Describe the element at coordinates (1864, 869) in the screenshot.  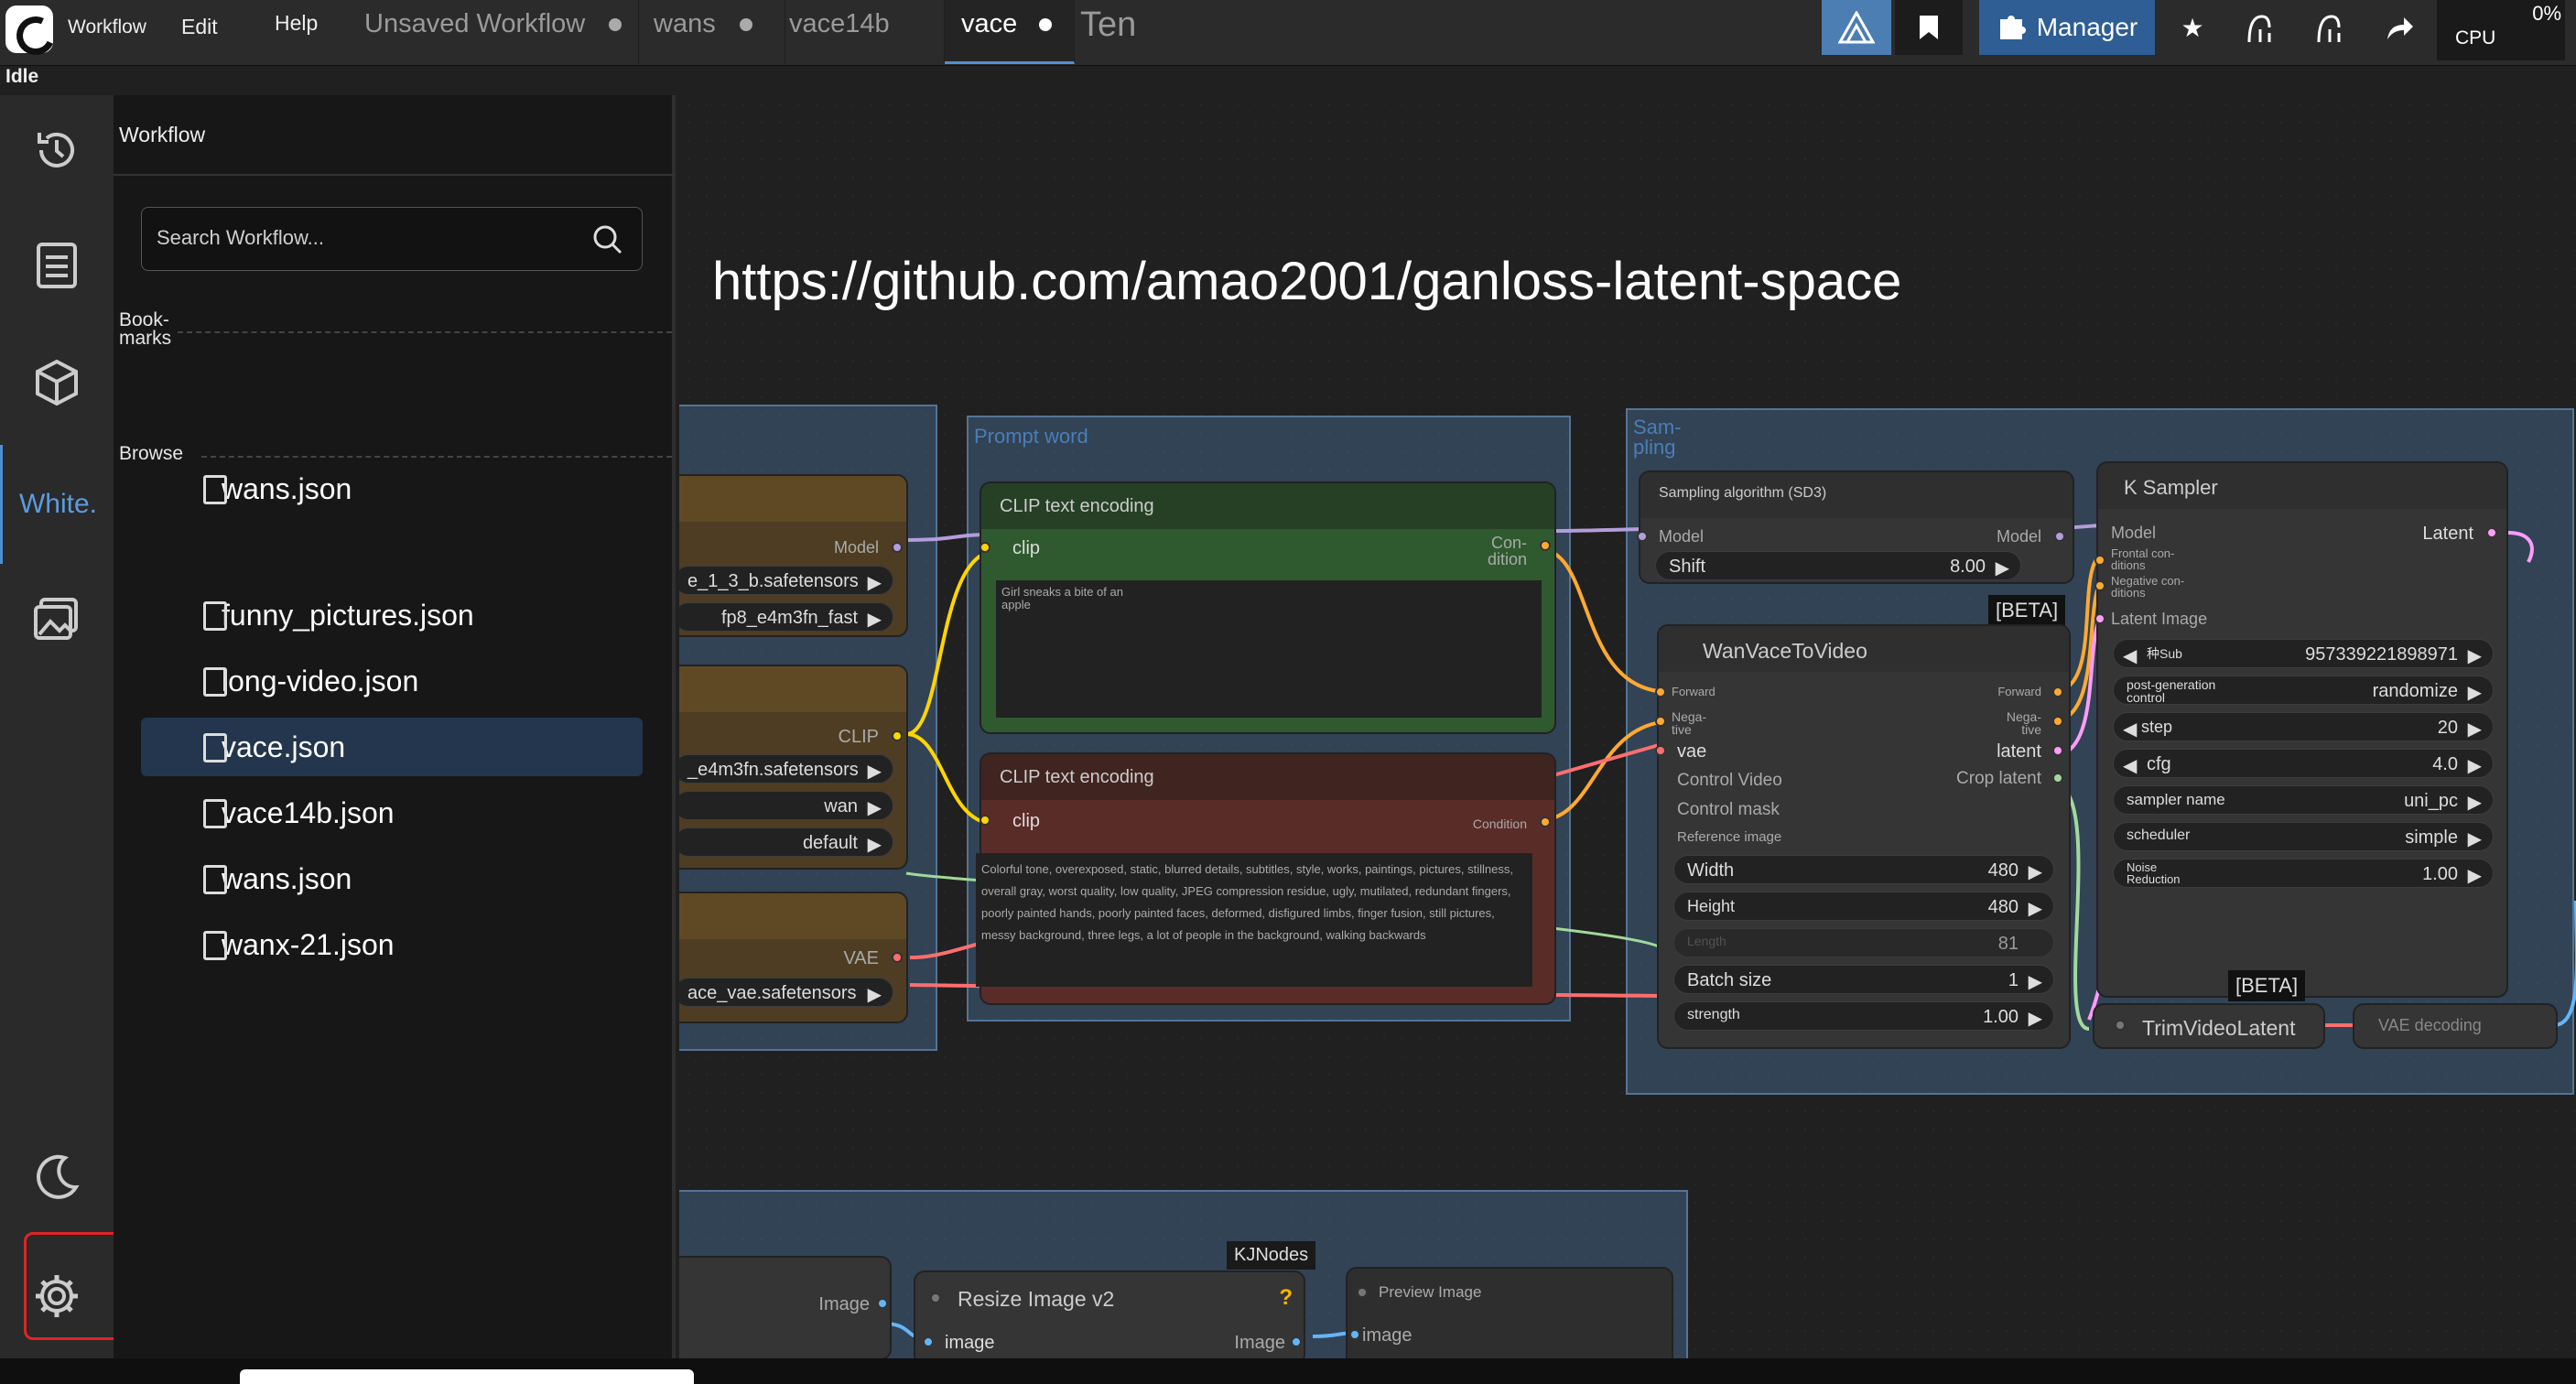
I see `width-widget: Width 480 ▶` at that location.